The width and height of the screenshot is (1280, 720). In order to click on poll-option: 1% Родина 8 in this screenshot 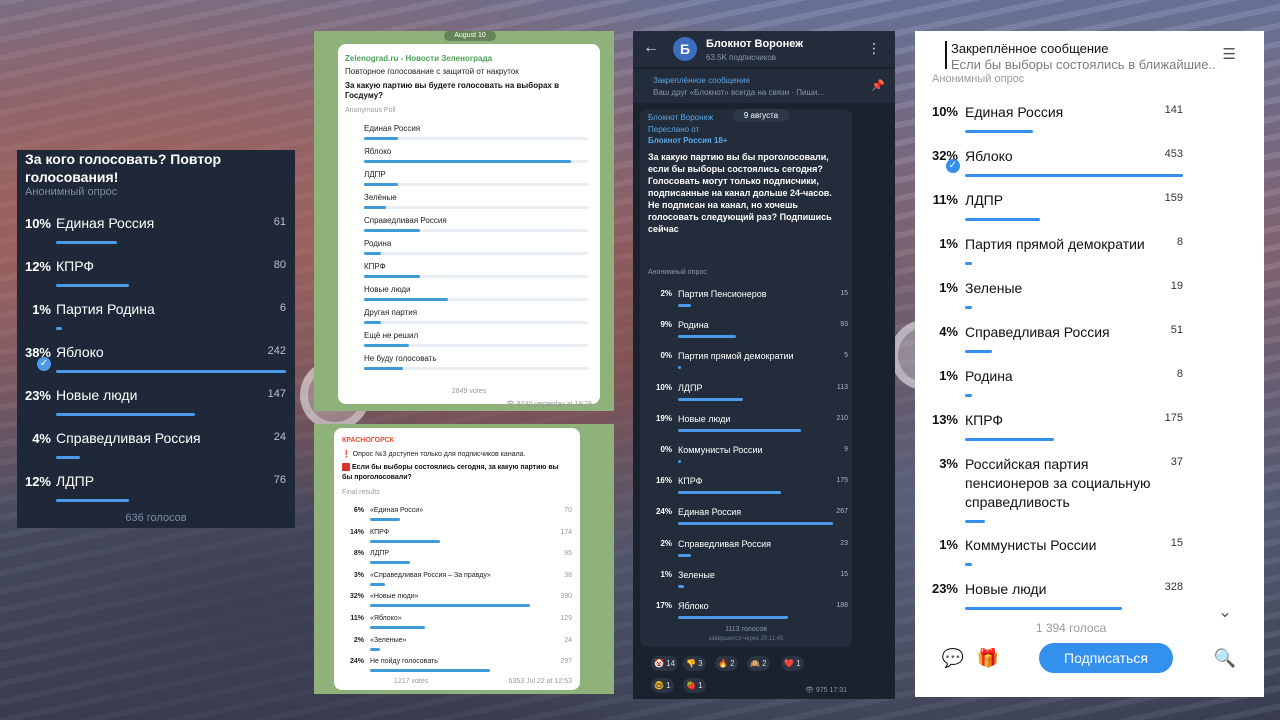, I will do `click(1089, 390)`.